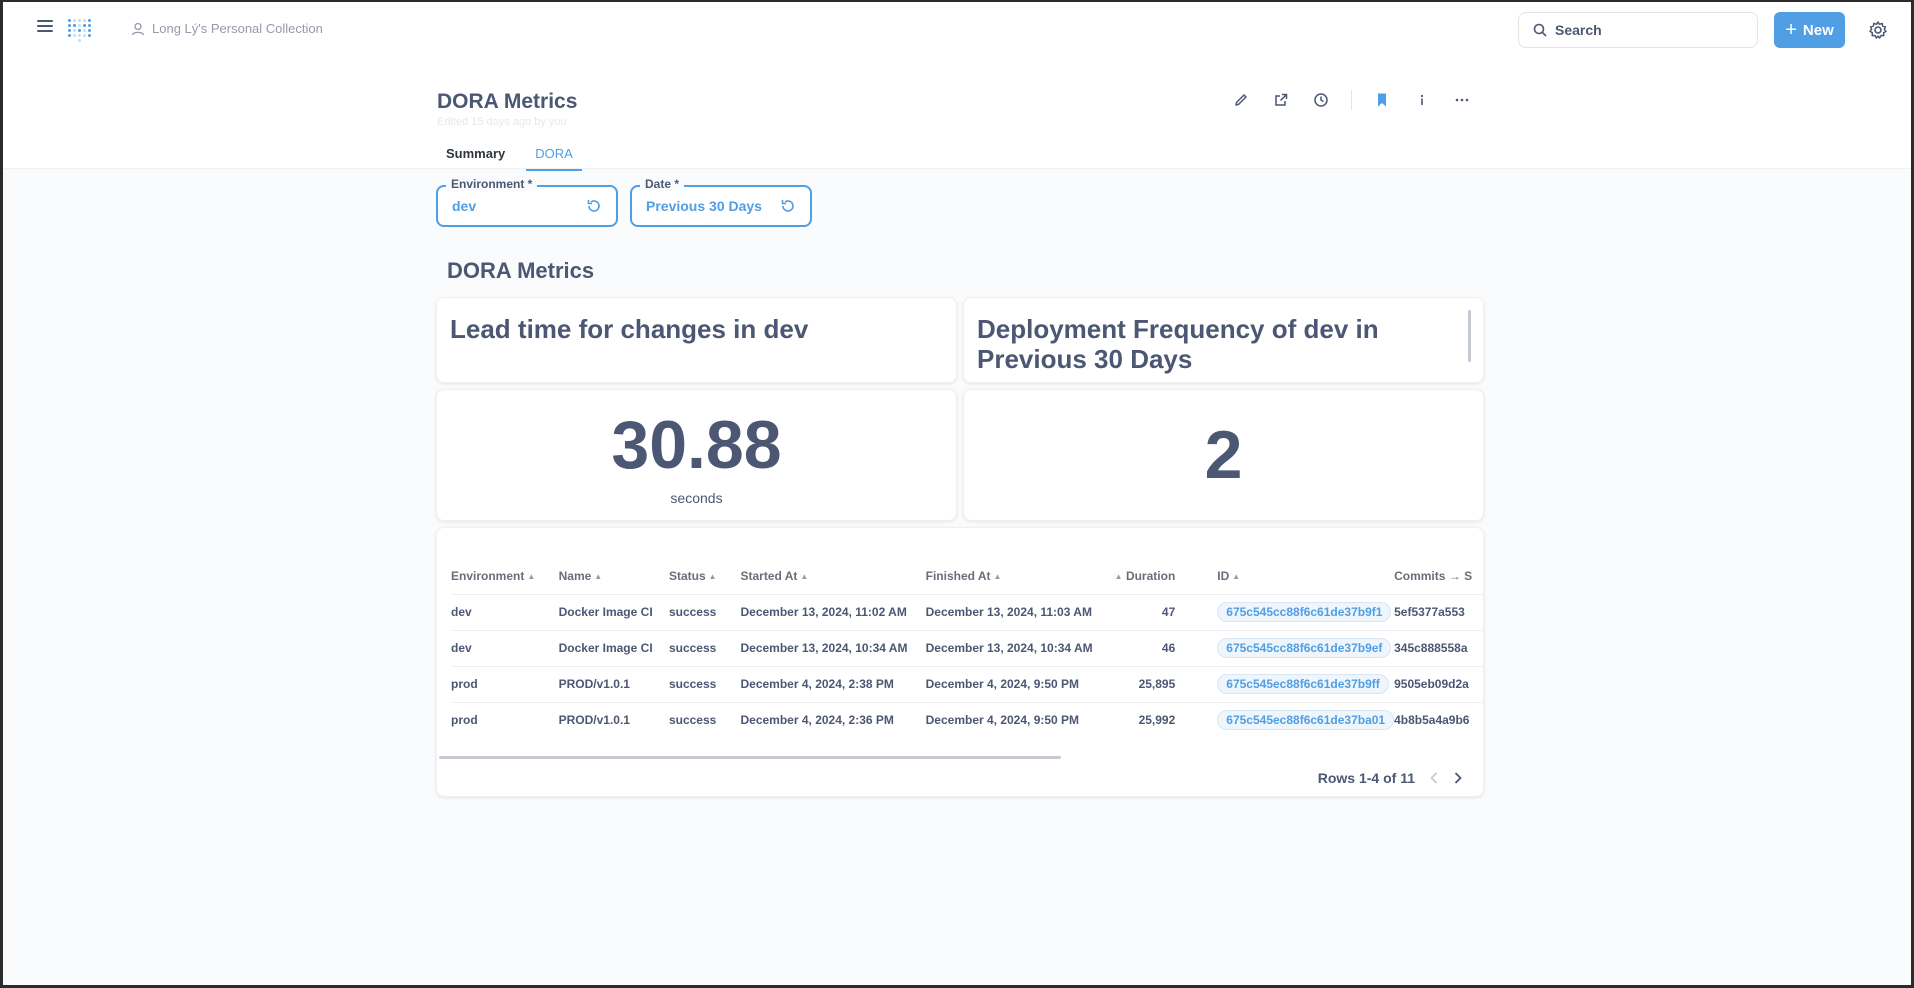  I want to click on auto-refresh-button, so click(1321, 100).